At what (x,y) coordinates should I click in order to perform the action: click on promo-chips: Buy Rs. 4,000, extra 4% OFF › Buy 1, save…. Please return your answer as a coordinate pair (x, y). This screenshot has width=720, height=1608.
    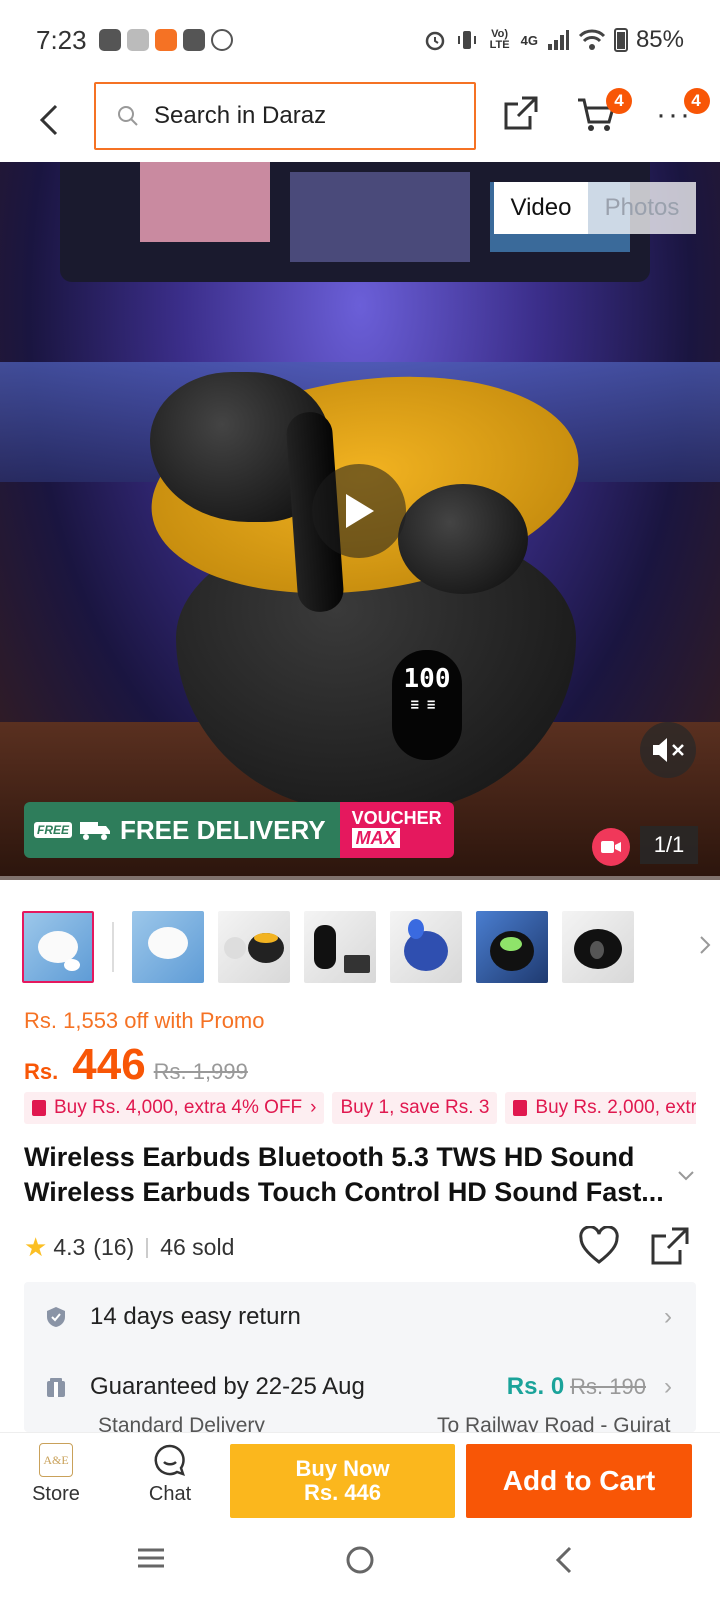
    Looking at the image, I should click on (360, 1108).